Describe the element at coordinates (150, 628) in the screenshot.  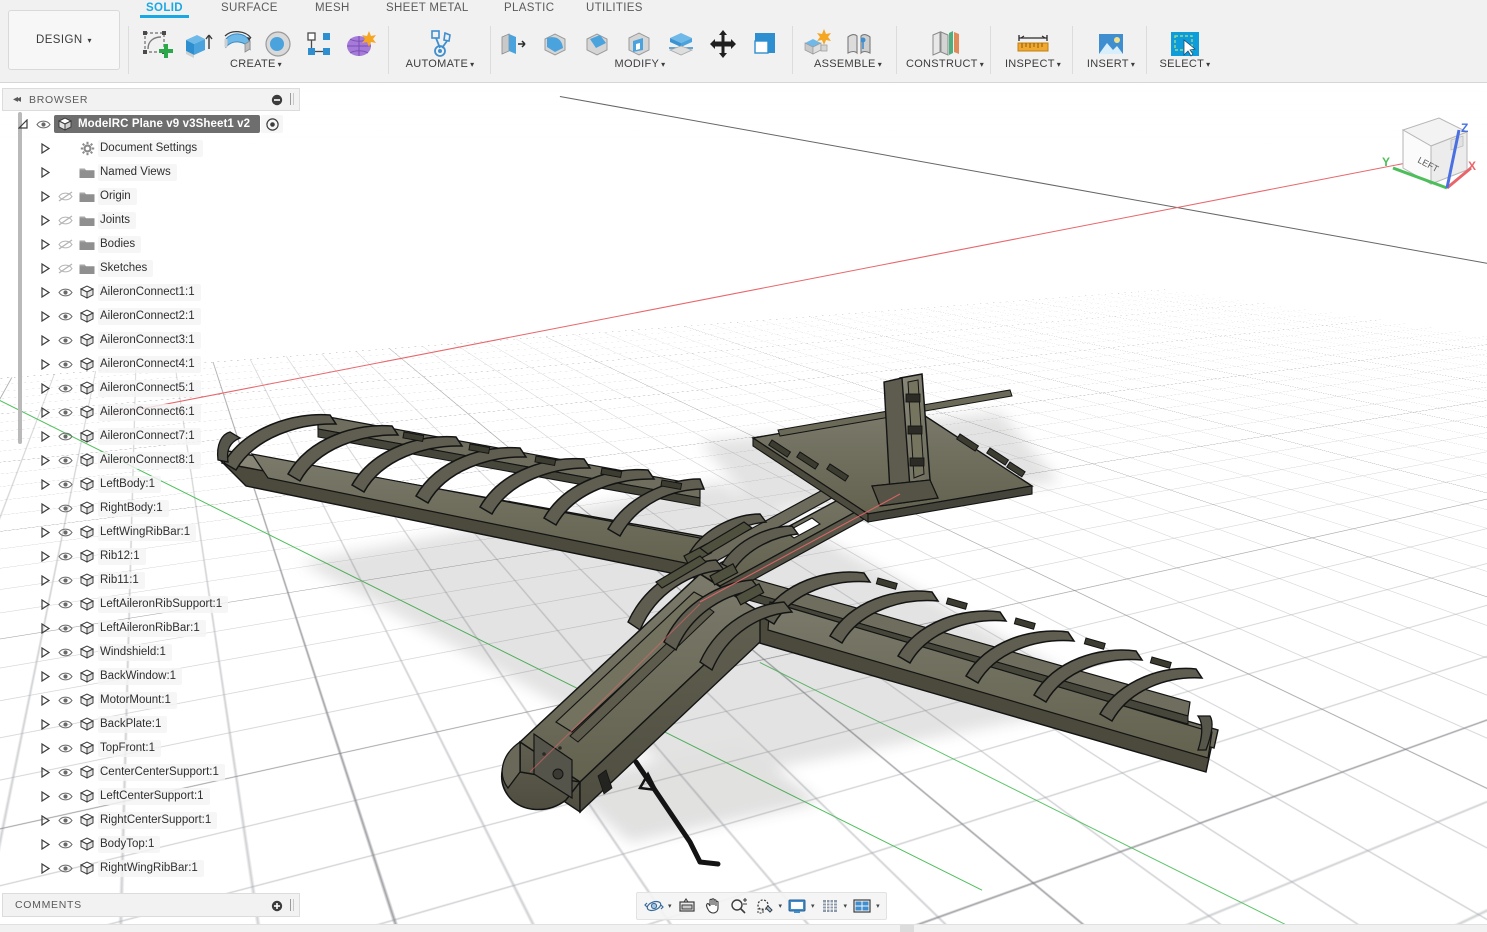
I see `tree-item-leftaileronribbar-1: LeftAileronRibBar:1` at that location.